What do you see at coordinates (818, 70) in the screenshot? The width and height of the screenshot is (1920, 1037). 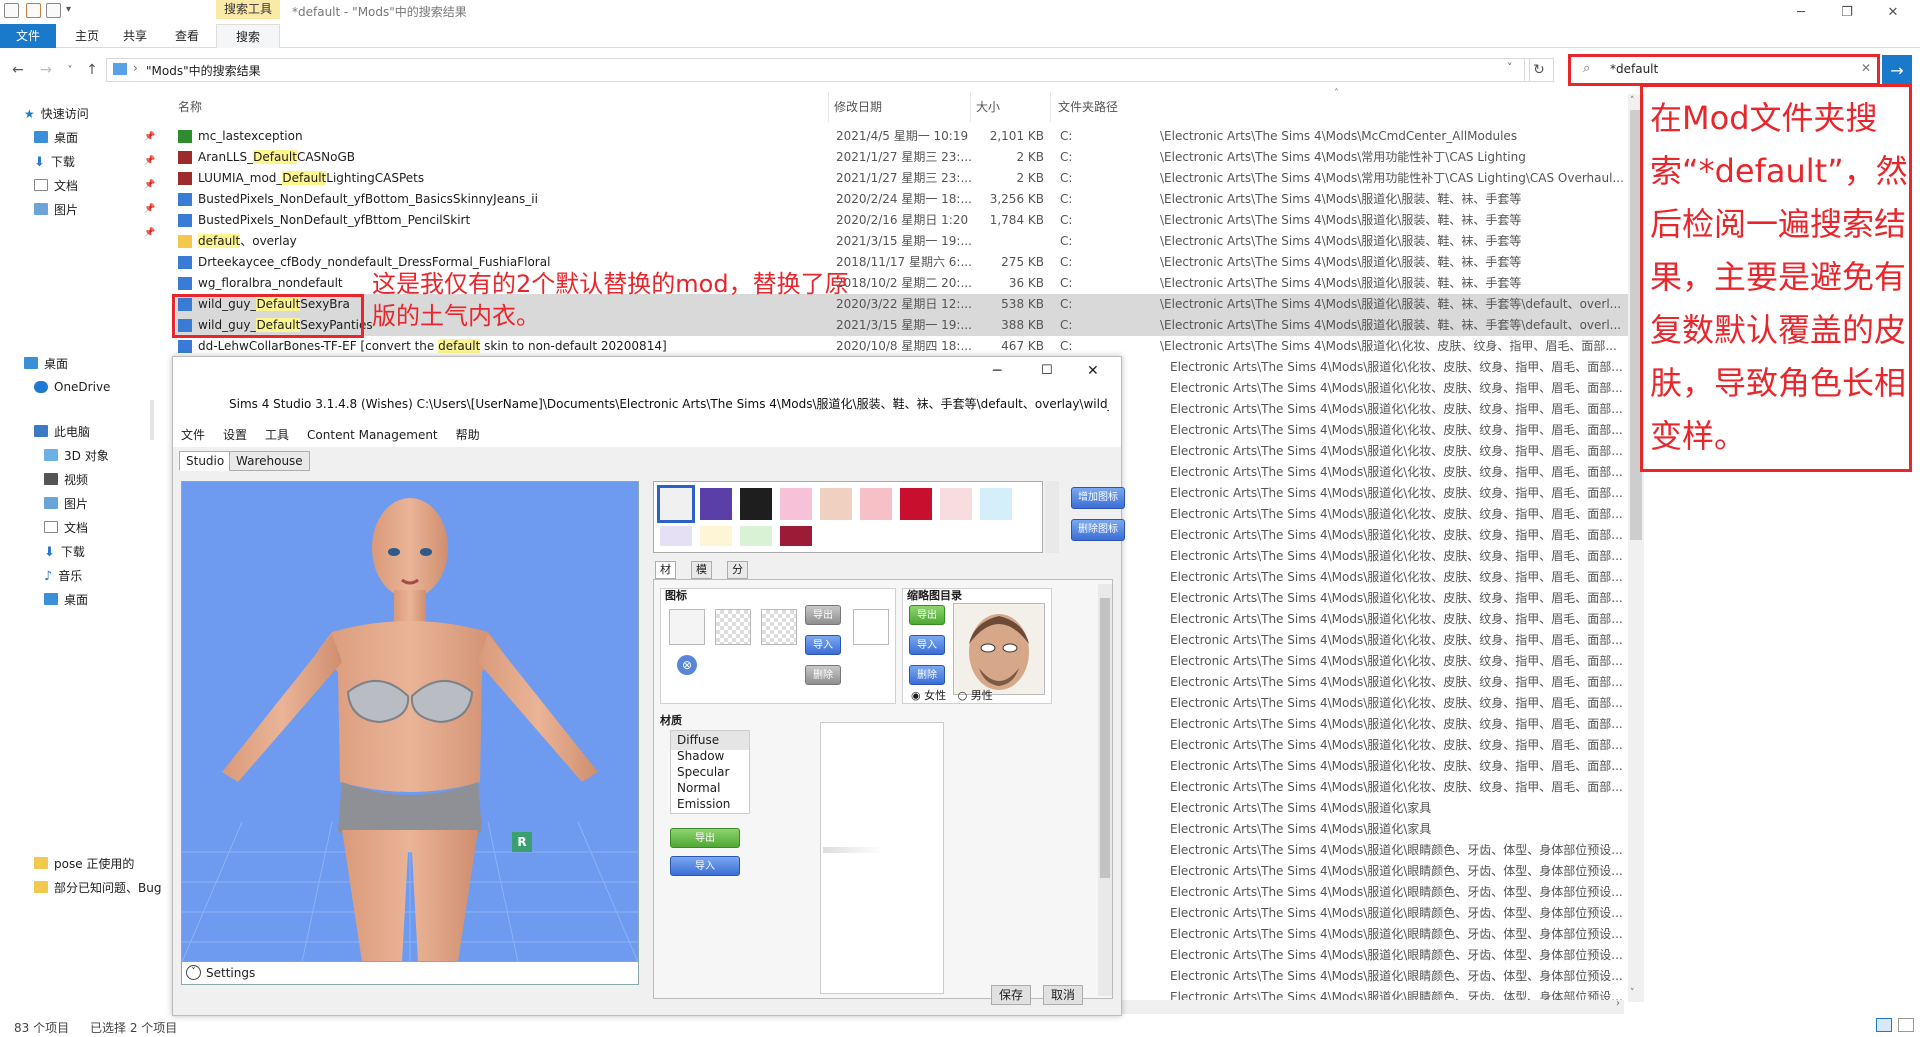 I see `address-bar: › ˅` at bounding box center [818, 70].